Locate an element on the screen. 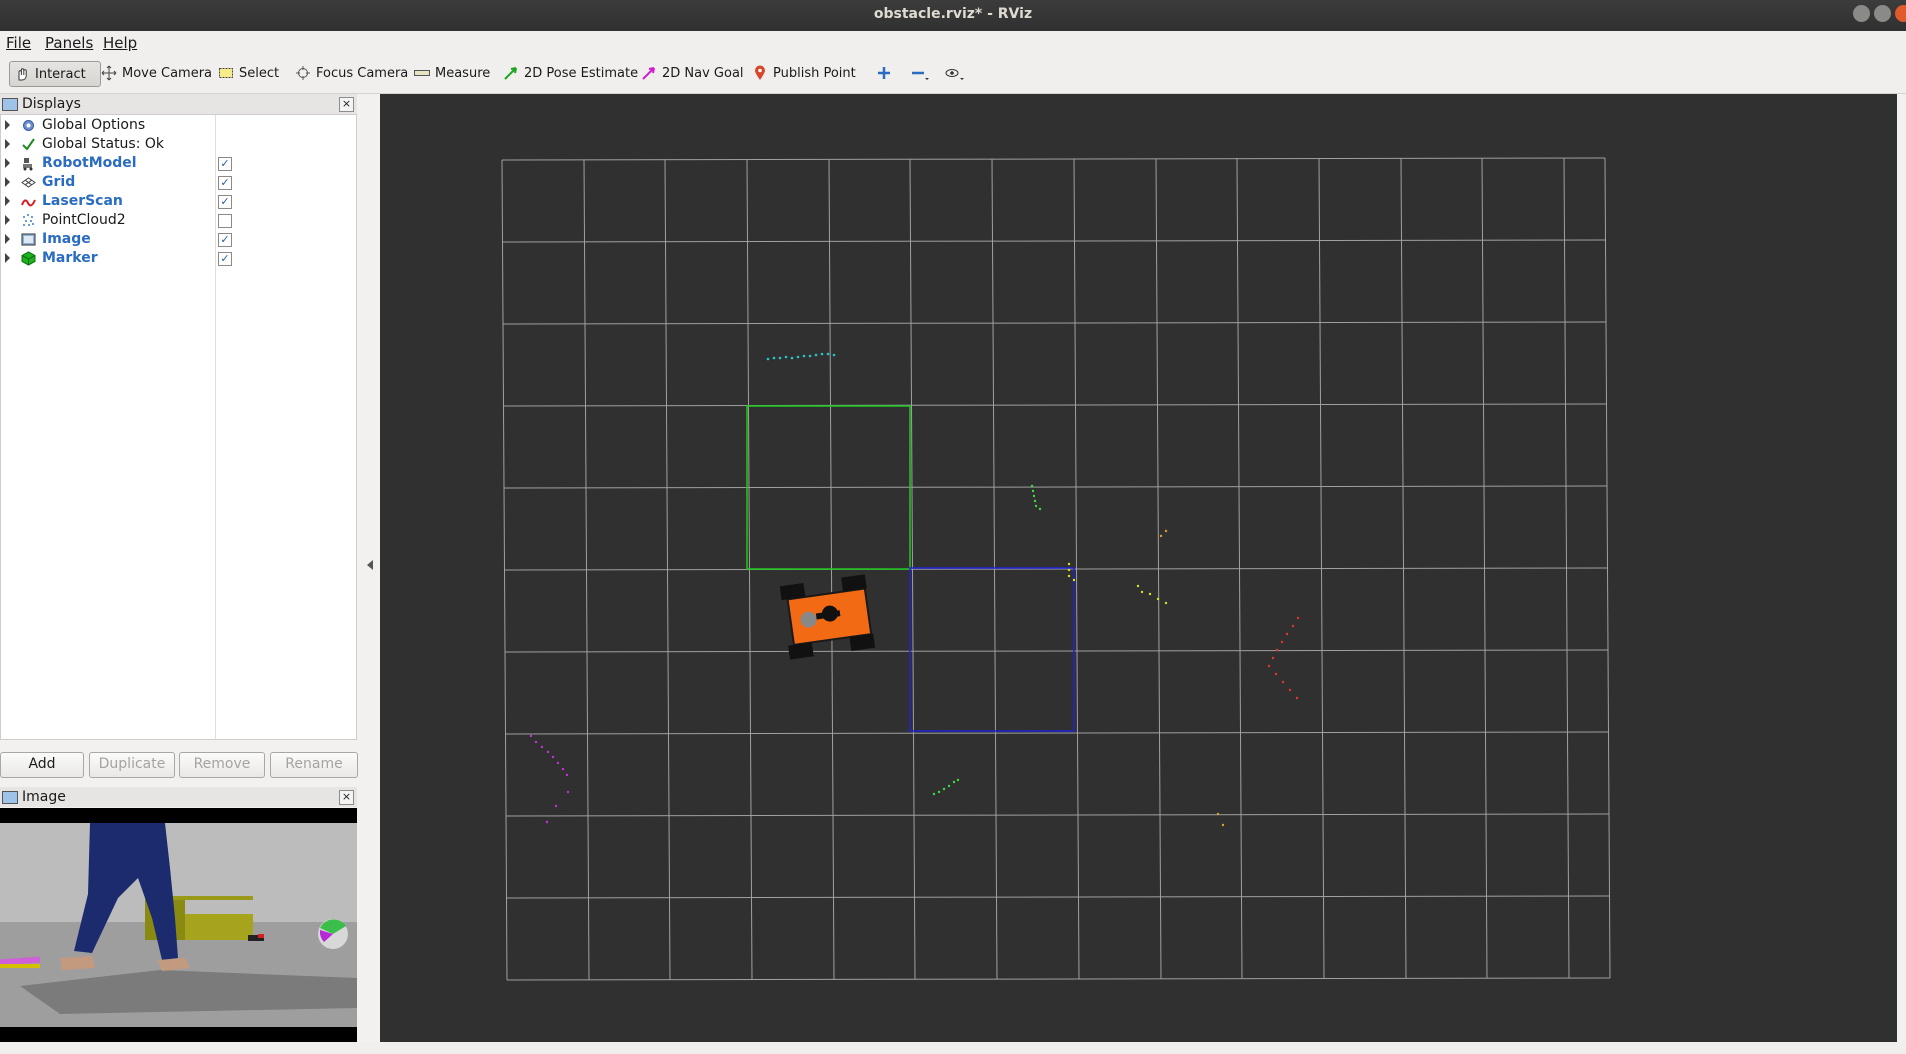  checkmark-icon is located at coordinates (28, 144).